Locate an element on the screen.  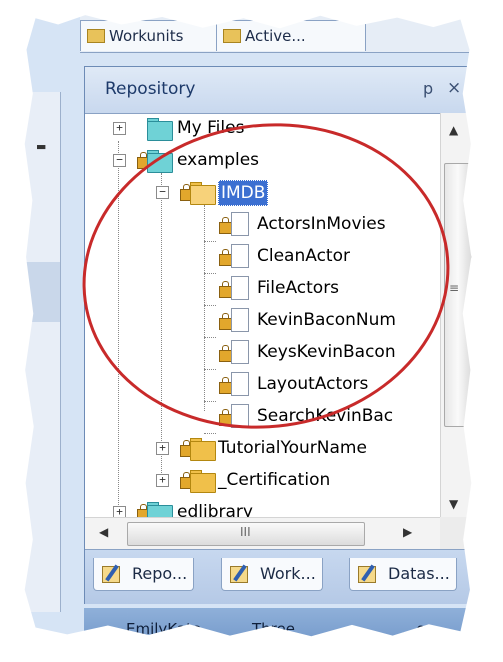
repository-icon is located at coordinates (112, 574).